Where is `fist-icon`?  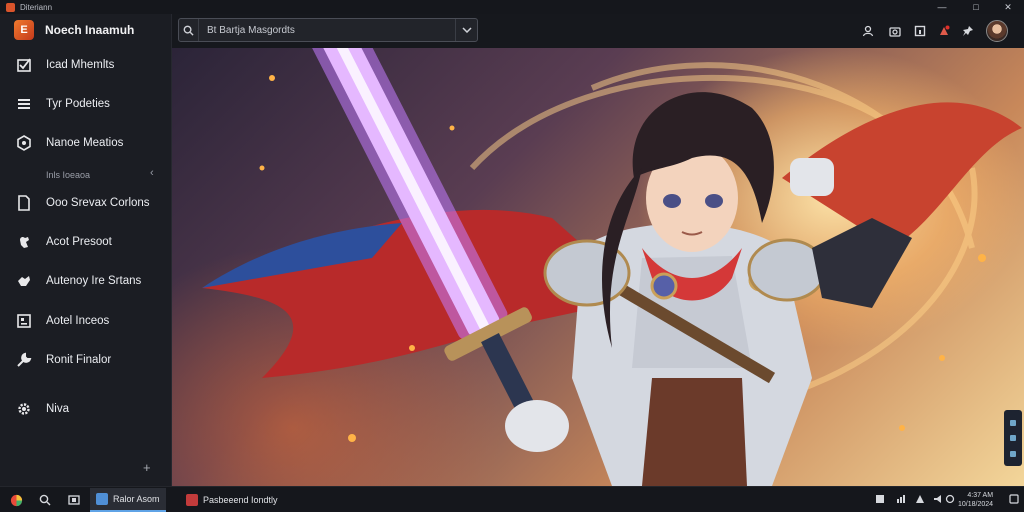
fist-icon is located at coordinates (24, 242).